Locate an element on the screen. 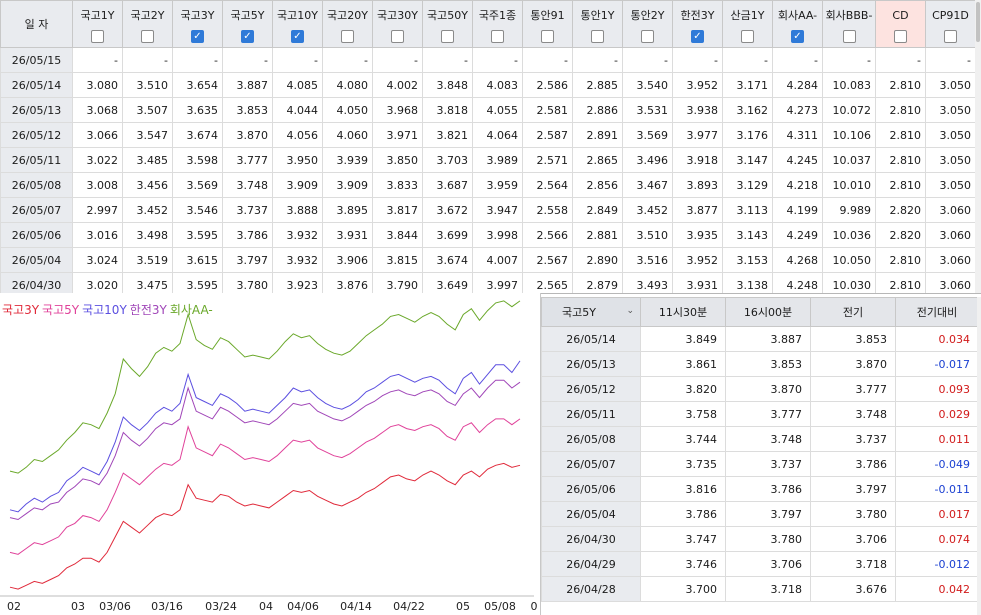 Image resolution: width=981 pixels, height=615 pixels. table-cell: 3.876 is located at coordinates (347, 282).